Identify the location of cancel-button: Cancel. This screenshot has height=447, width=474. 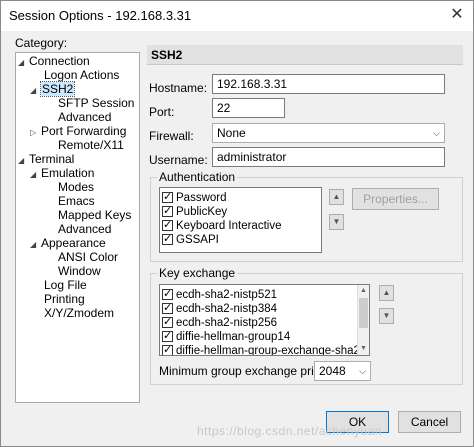
(429, 422).